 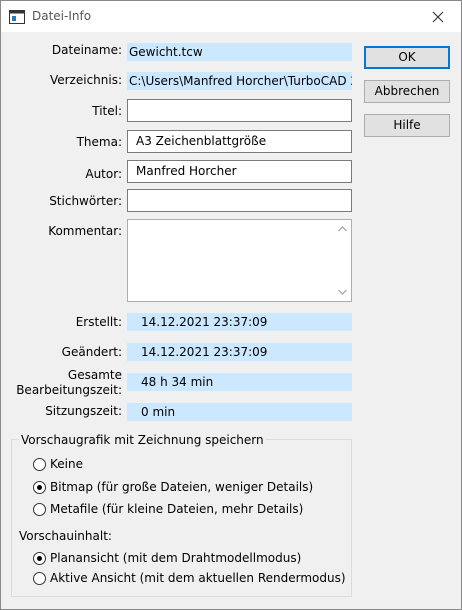 What do you see at coordinates (39, 464) in the screenshot?
I see `radio-none-button` at bounding box center [39, 464].